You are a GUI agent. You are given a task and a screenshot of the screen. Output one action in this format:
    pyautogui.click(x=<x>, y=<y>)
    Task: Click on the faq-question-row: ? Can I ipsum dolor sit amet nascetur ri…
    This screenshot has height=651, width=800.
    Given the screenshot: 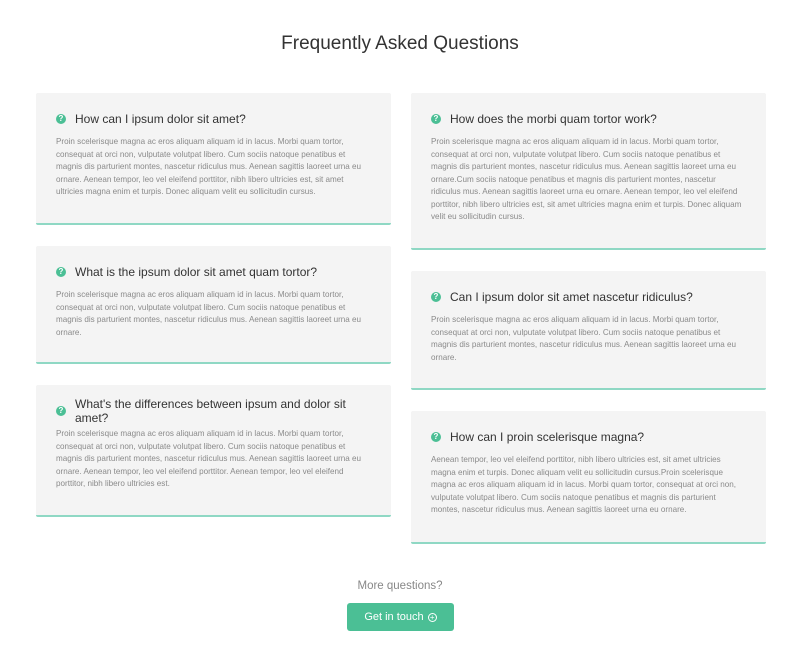 What is the action you would take?
    pyautogui.click(x=589, y=297)
    